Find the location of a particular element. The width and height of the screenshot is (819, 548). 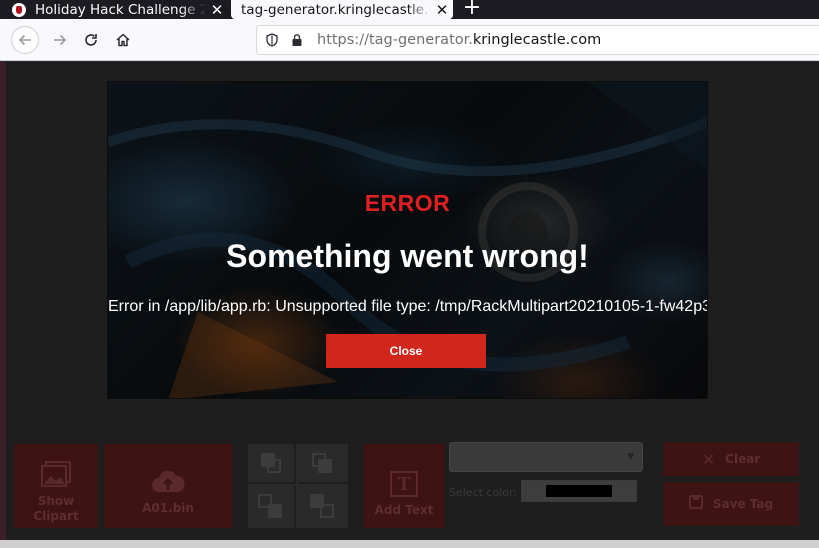

back-button is located at coordinates (25, 40).